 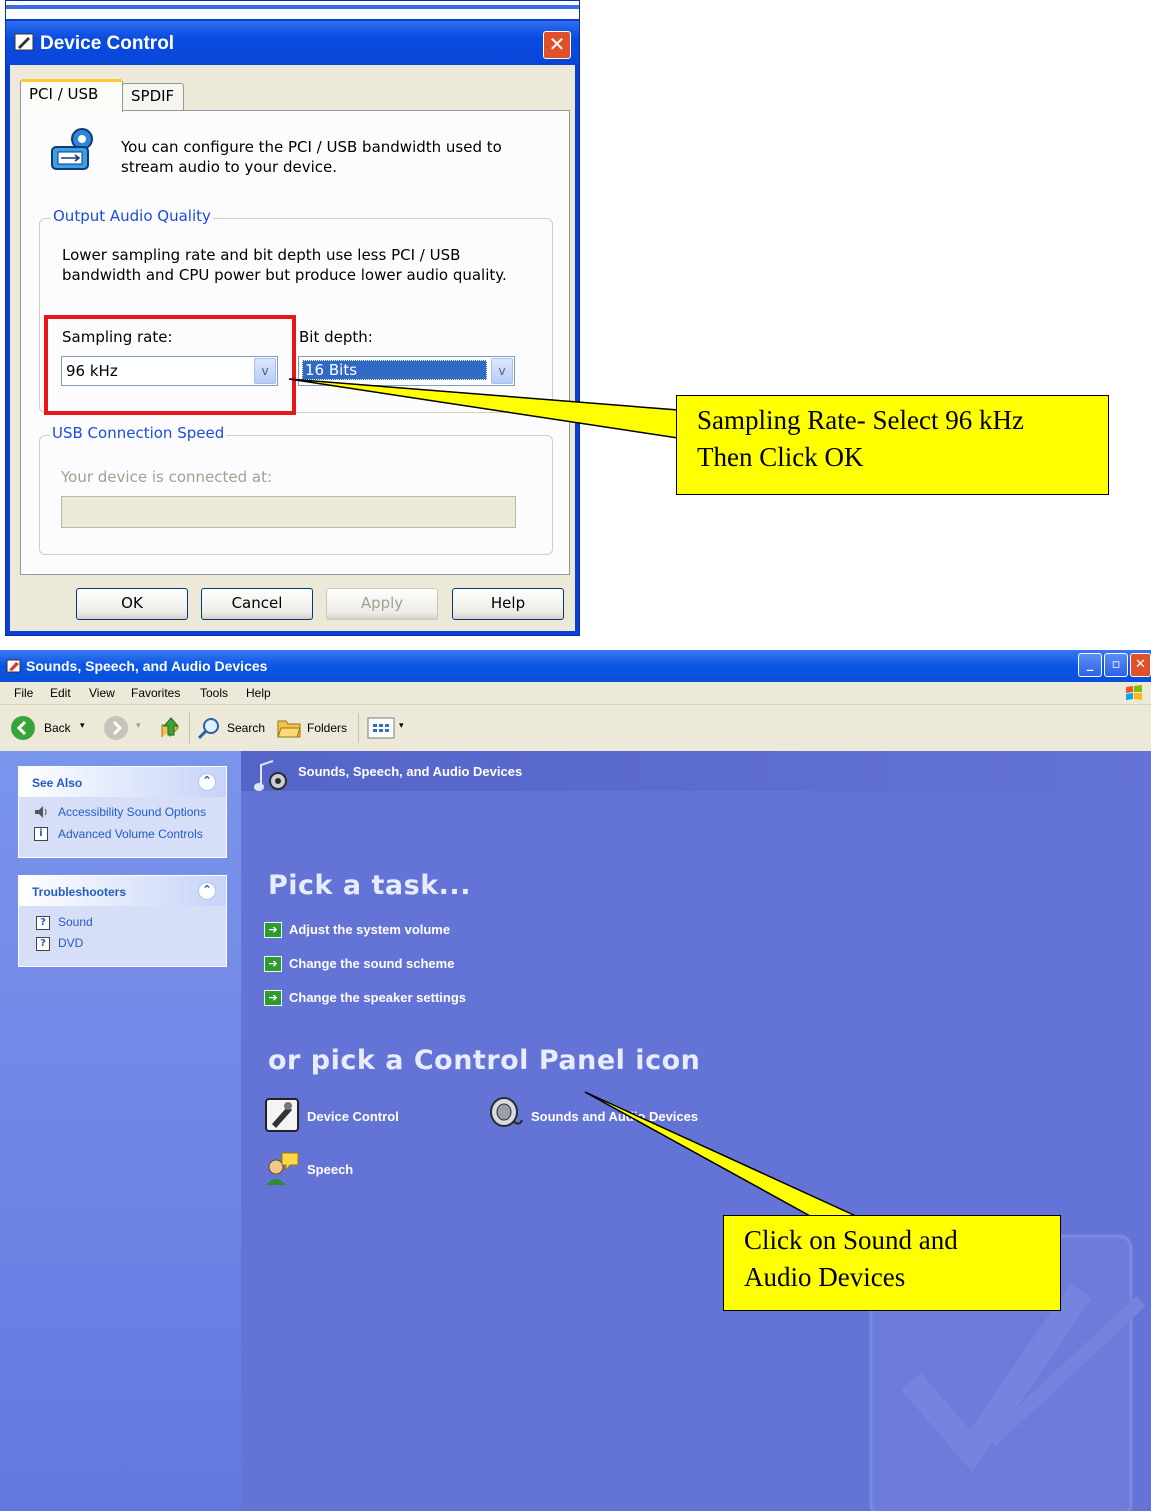 What do you see at coordinates (860, 420) in the screenshot?
I see `sampling-callout-line-1: Sampling Rate- Select 96 kHz` at bounding box center [860, 420].